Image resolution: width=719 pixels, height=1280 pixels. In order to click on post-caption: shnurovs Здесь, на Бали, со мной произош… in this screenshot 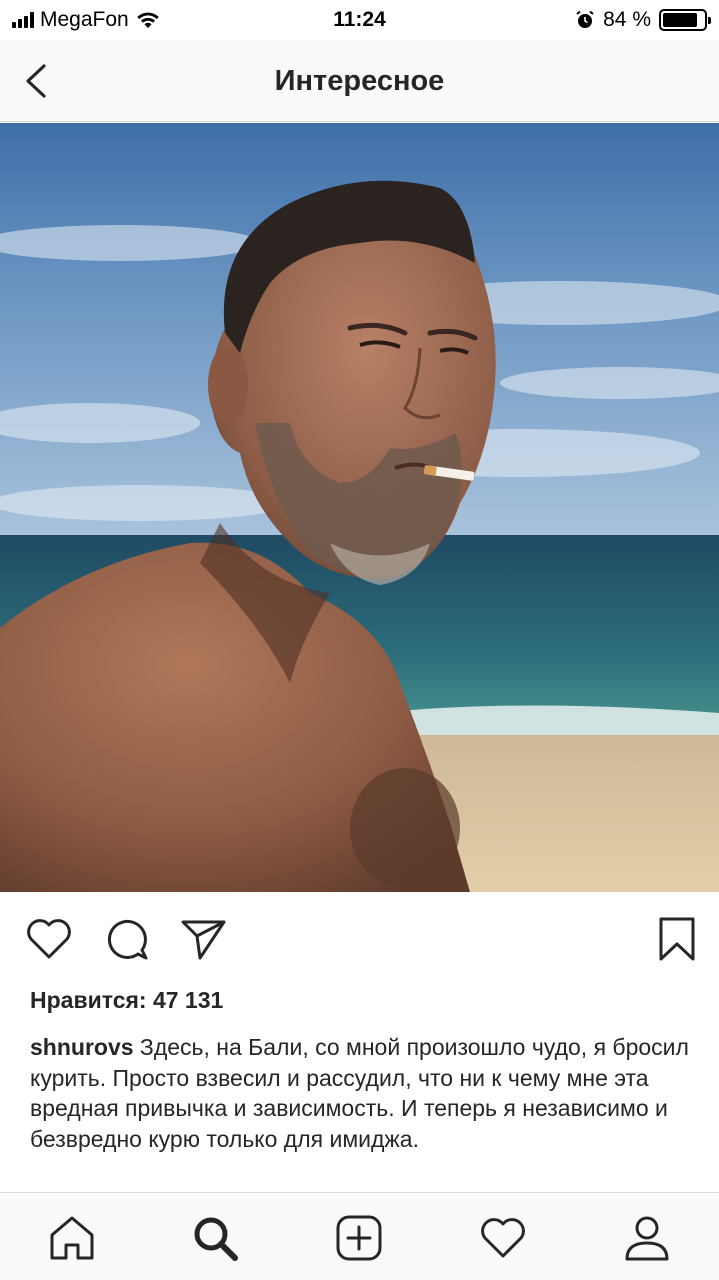, I will do `click(360, 1093)`.